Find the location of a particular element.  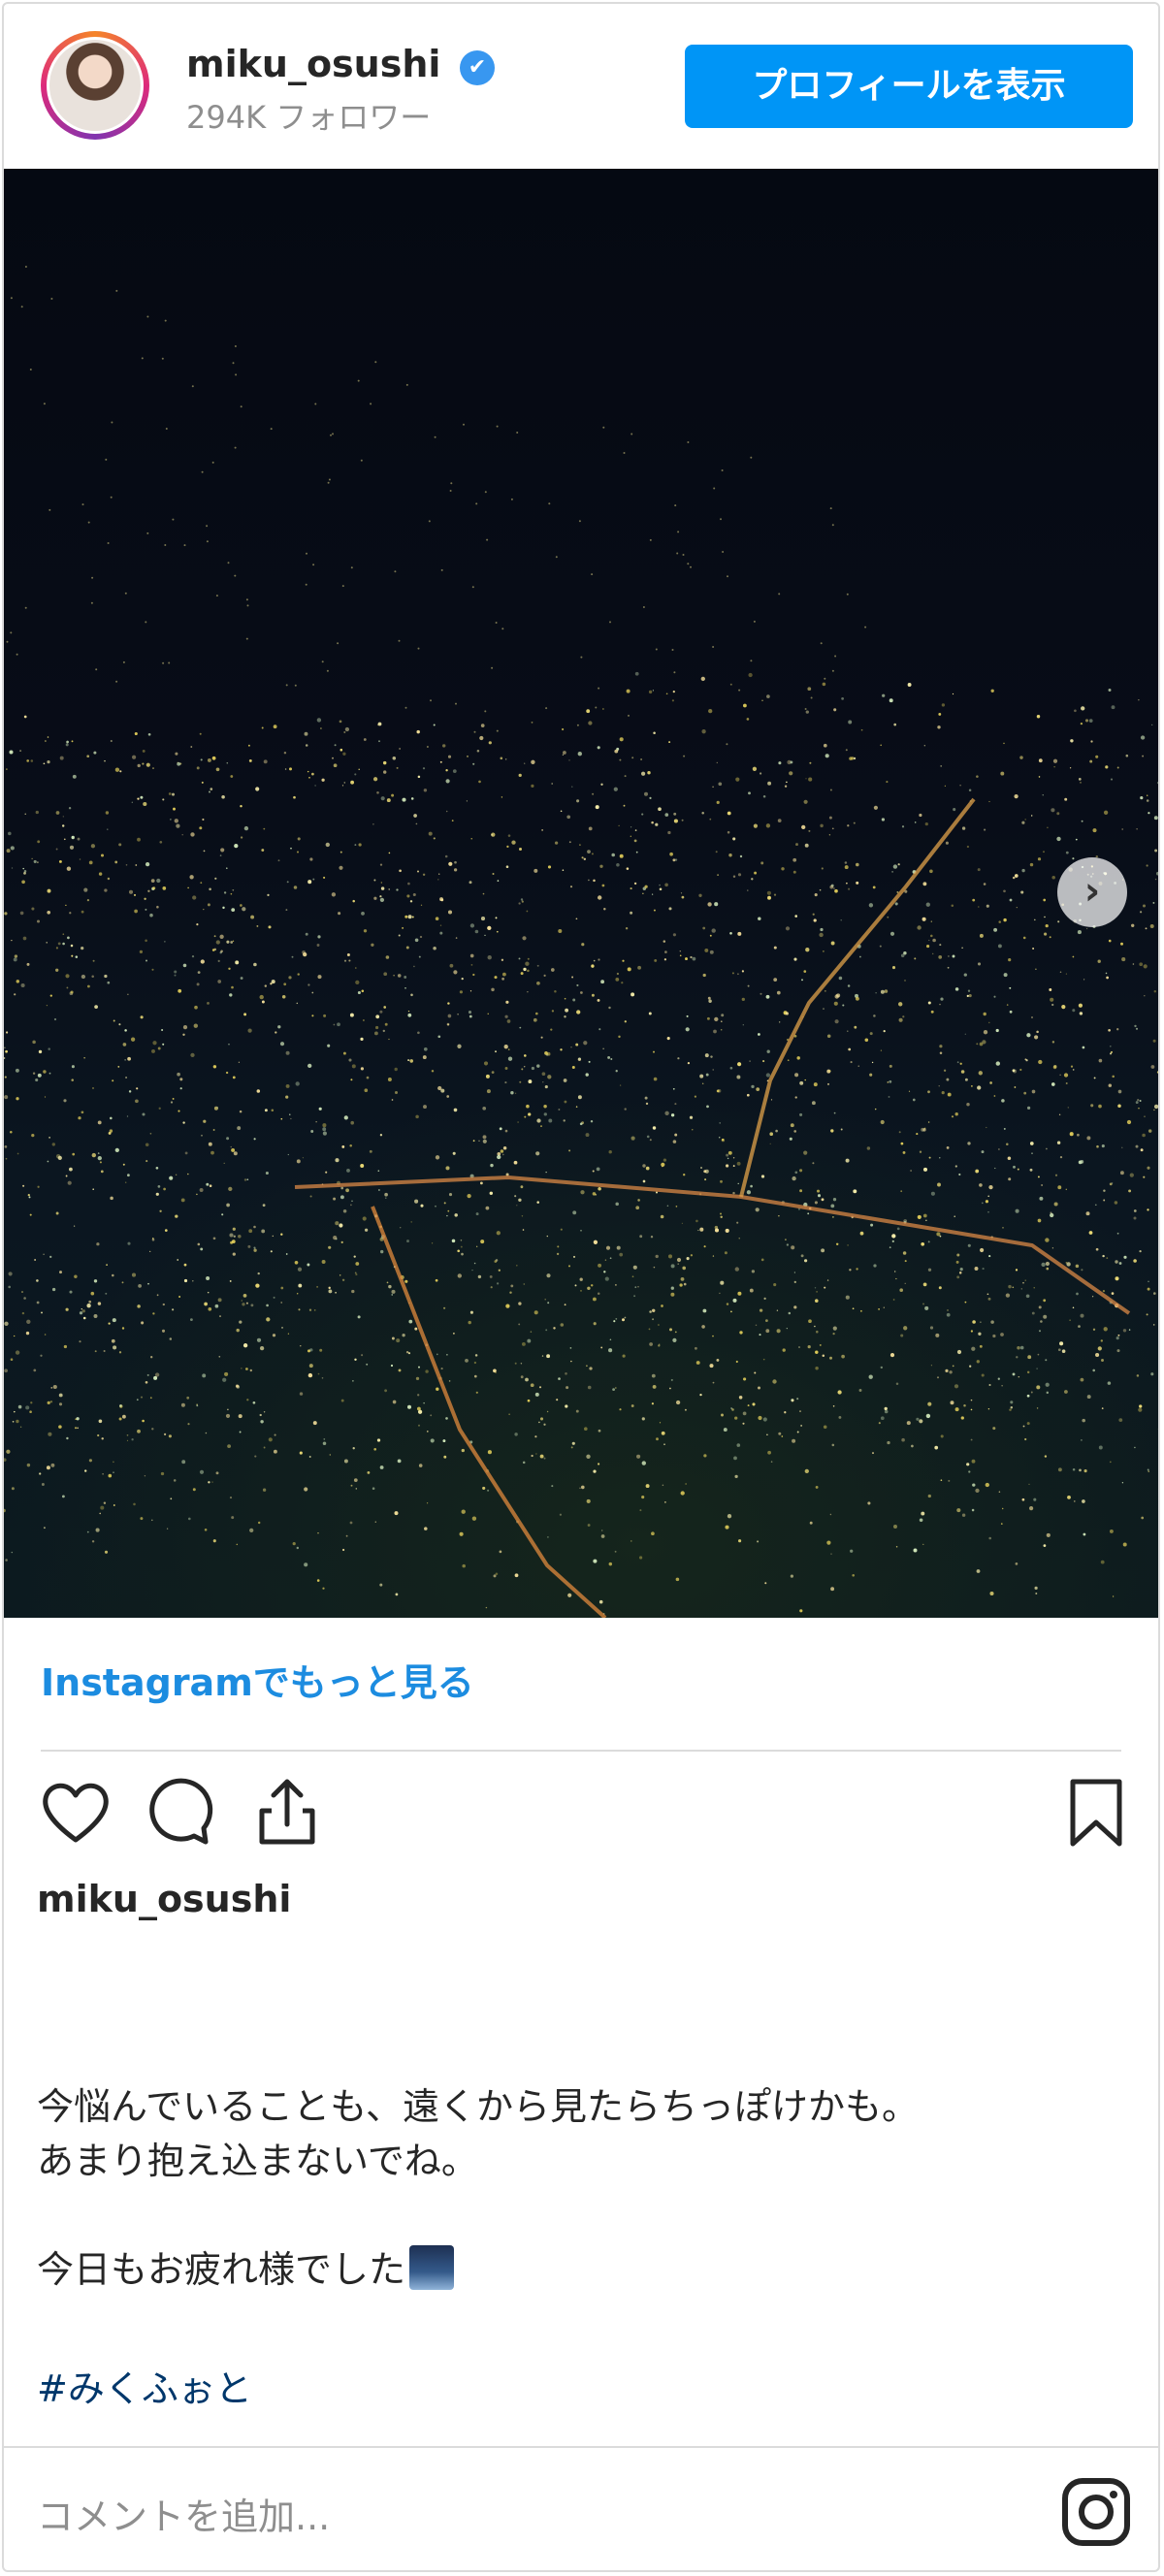

heart-icon is located at coordinates (75, 1813).